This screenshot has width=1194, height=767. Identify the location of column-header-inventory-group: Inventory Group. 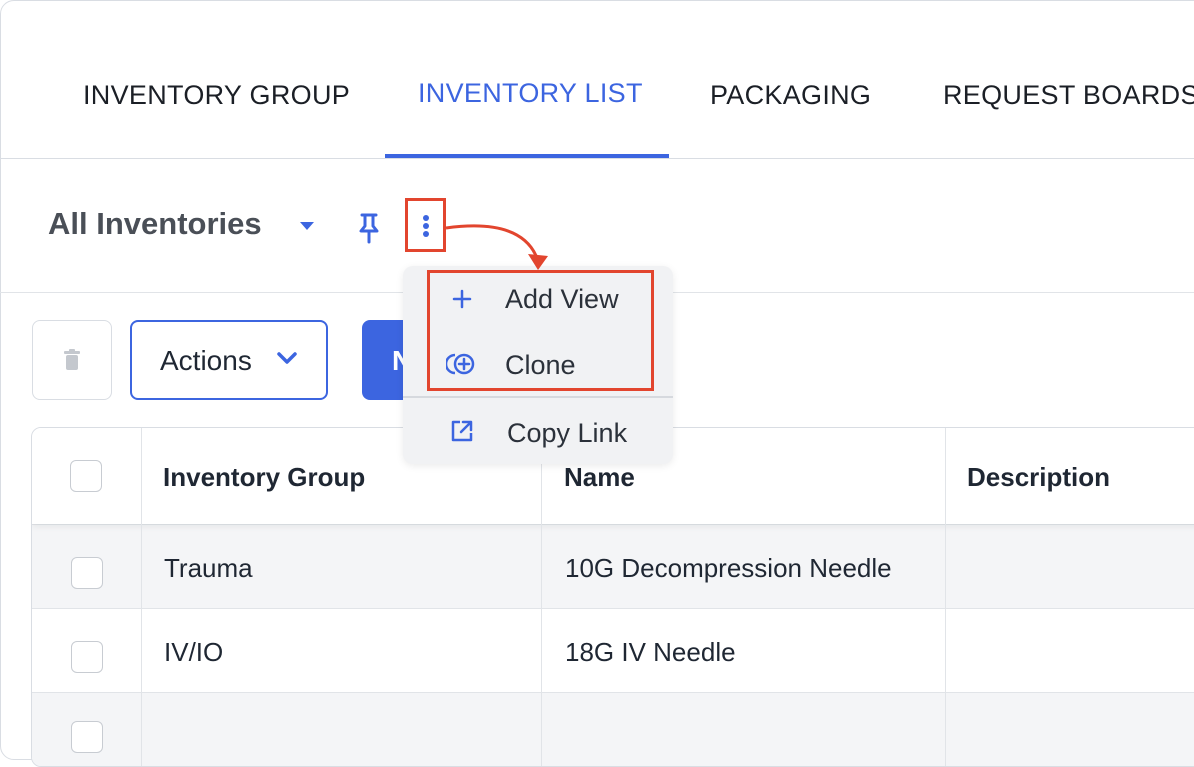
(264, 477).